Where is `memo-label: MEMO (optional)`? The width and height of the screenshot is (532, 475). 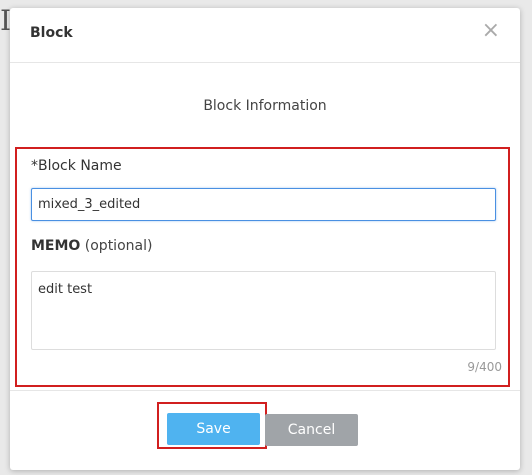 memo-label: MEMO (optional) is located at coordinates (91, 246).